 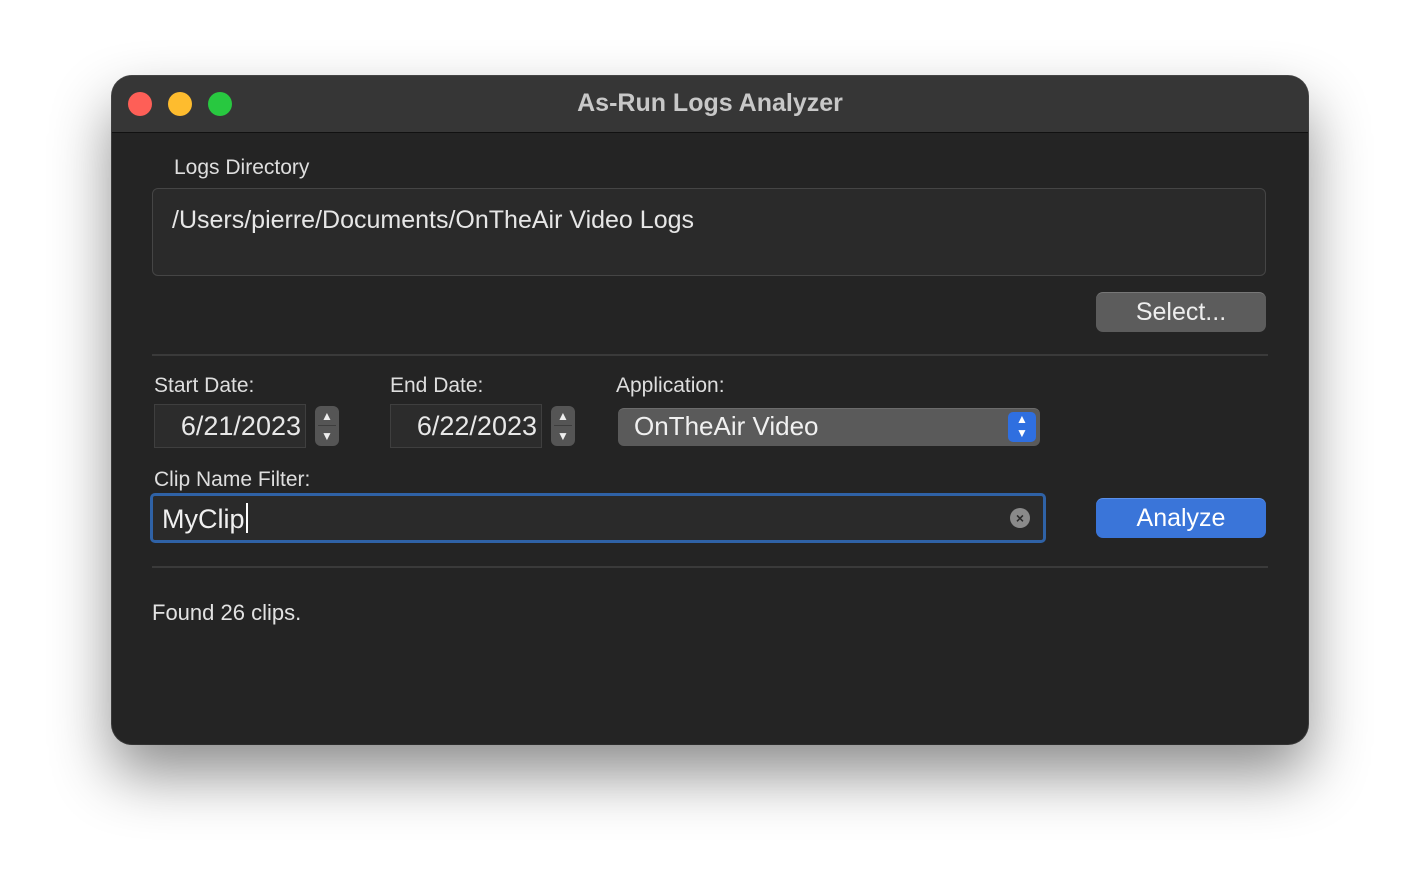 What do you see at coordinates (598, 518) in the screenshot?
I see `clip-name-filter-input: MyClip ×` at bounding box center [598, 518].